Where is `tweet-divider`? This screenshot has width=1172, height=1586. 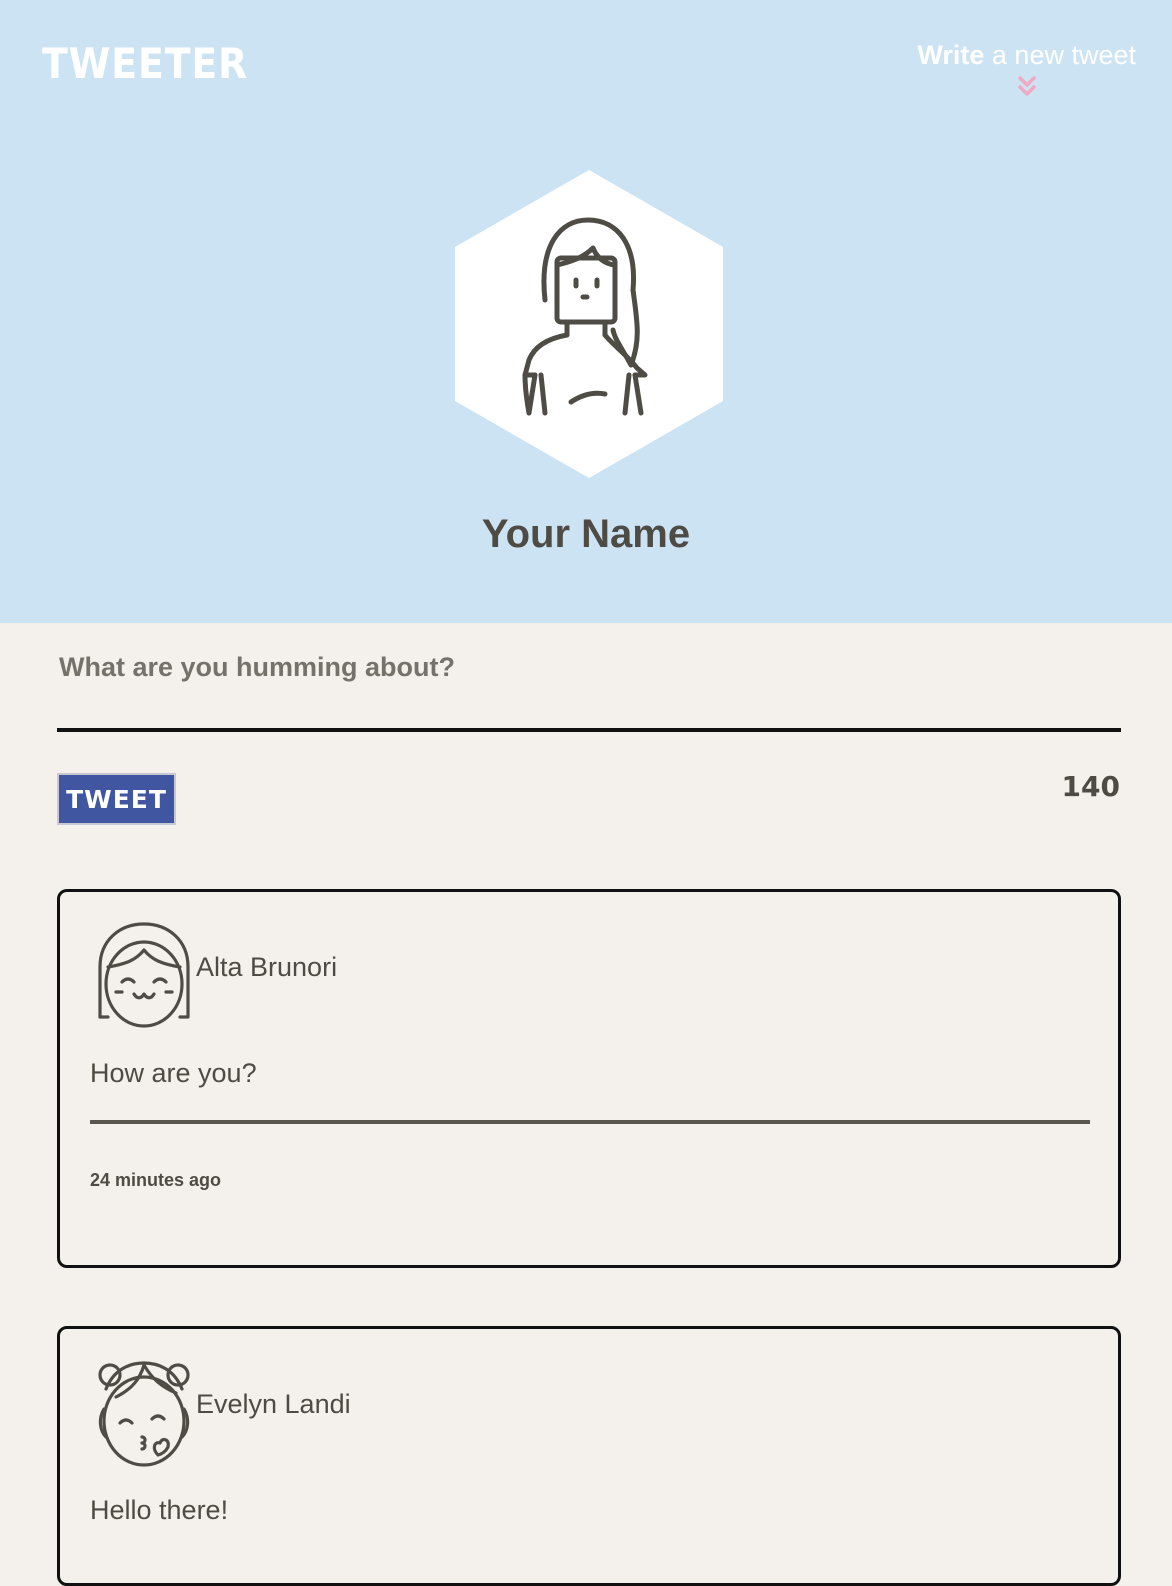
tweet-divider is located at coordinates (590, 1122).